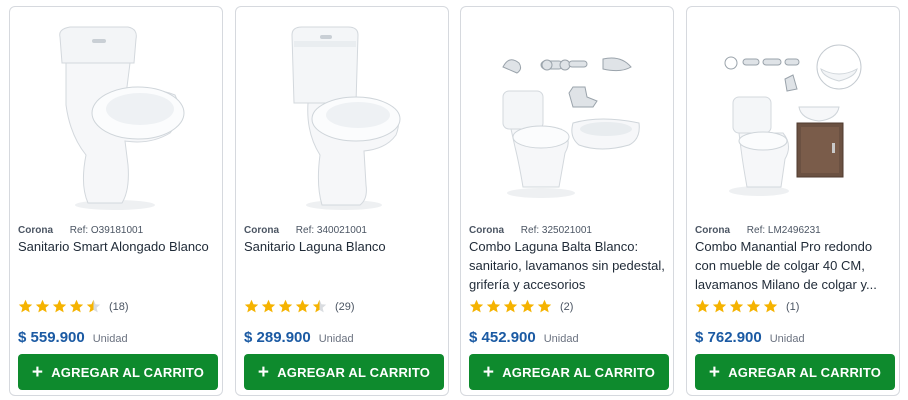  I want to click on product-meta: Corona Ref: O39181001, so click(80, 230).